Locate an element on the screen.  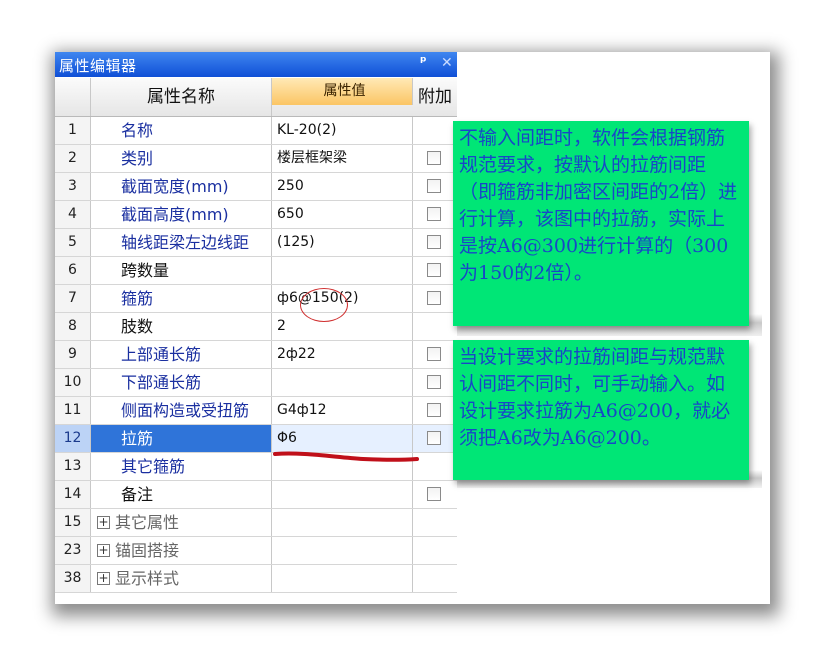
row-number: 11 is located at coordinates (73, 410).